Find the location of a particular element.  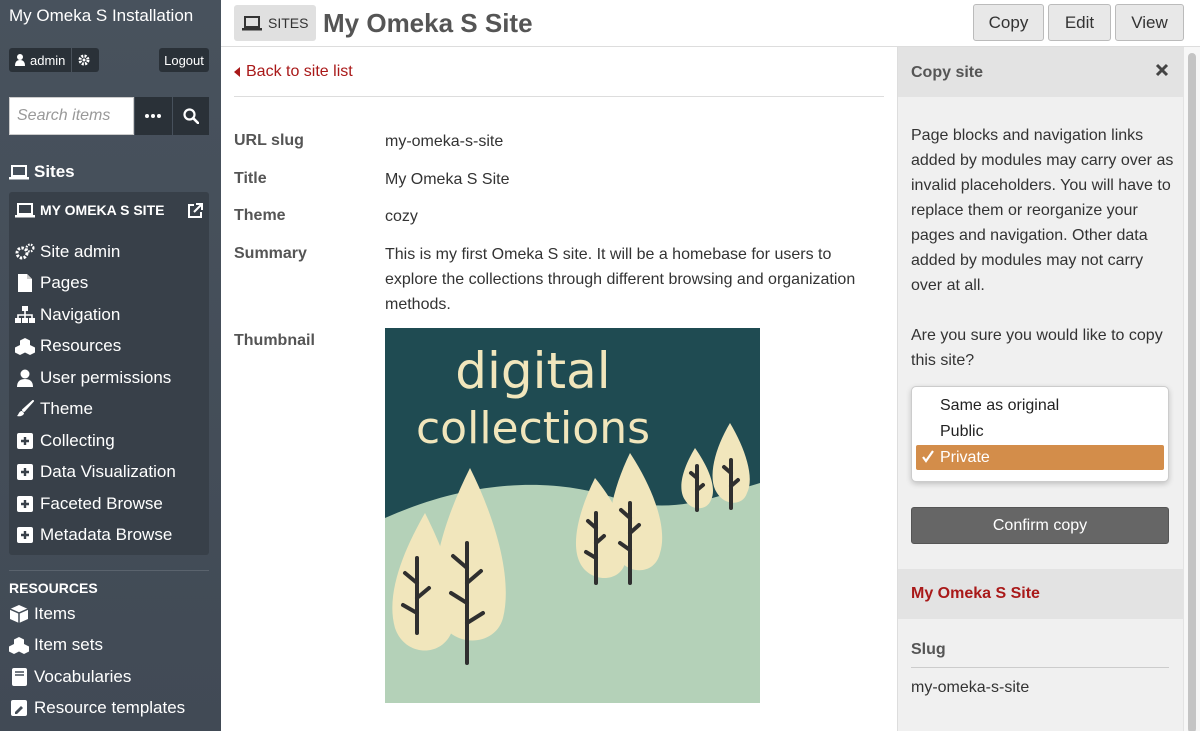

back-to-site-list-link: Back to site list is located at coordinates (293, 72).